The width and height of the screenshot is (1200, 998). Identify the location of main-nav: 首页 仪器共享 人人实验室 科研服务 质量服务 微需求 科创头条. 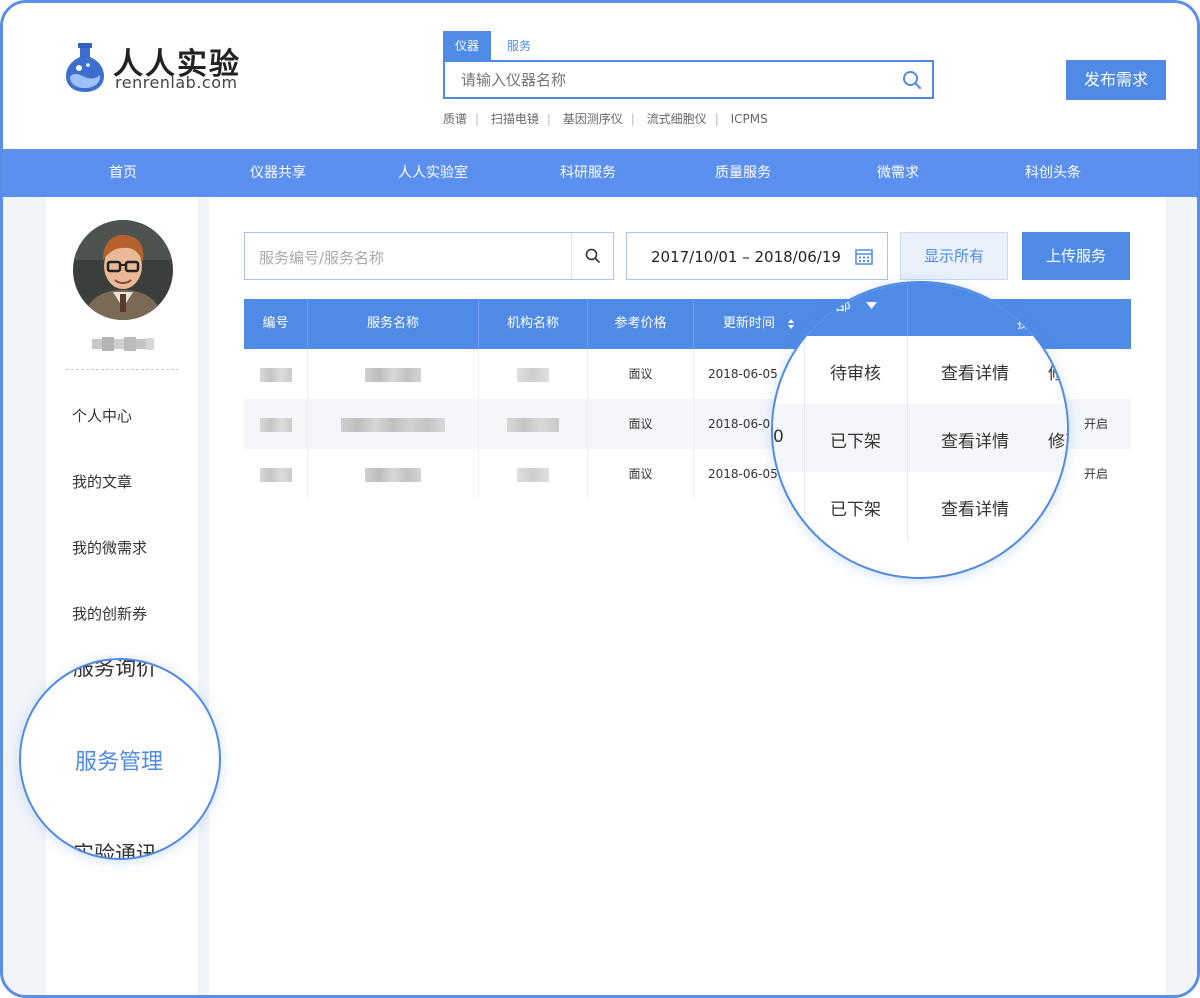
(600, 173).